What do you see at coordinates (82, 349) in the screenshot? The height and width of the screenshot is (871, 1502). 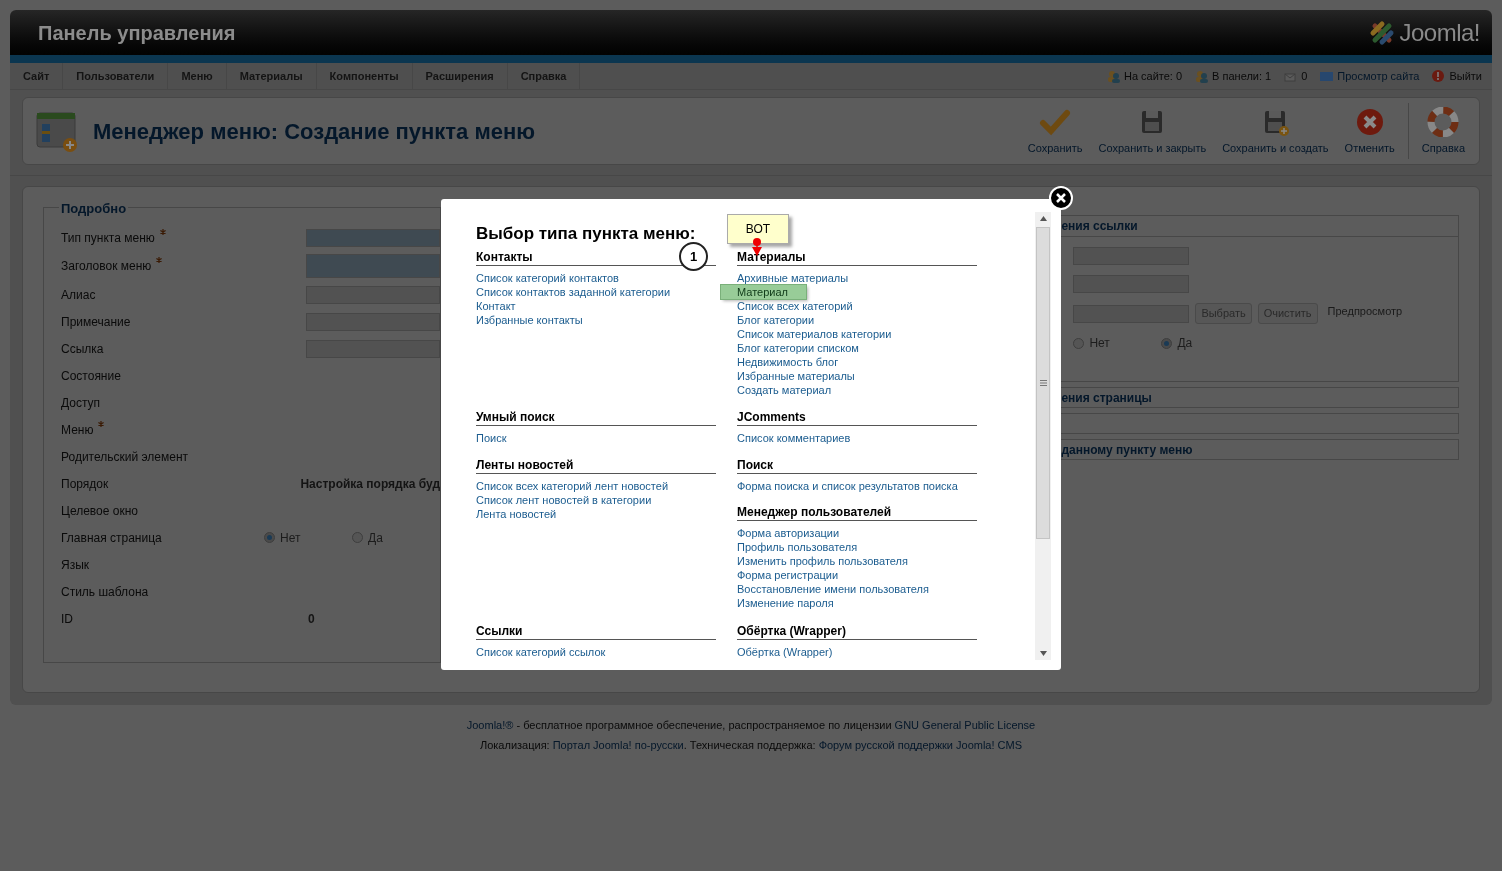 I see `field-label: Ссылка` at bounding box center [82, 349].